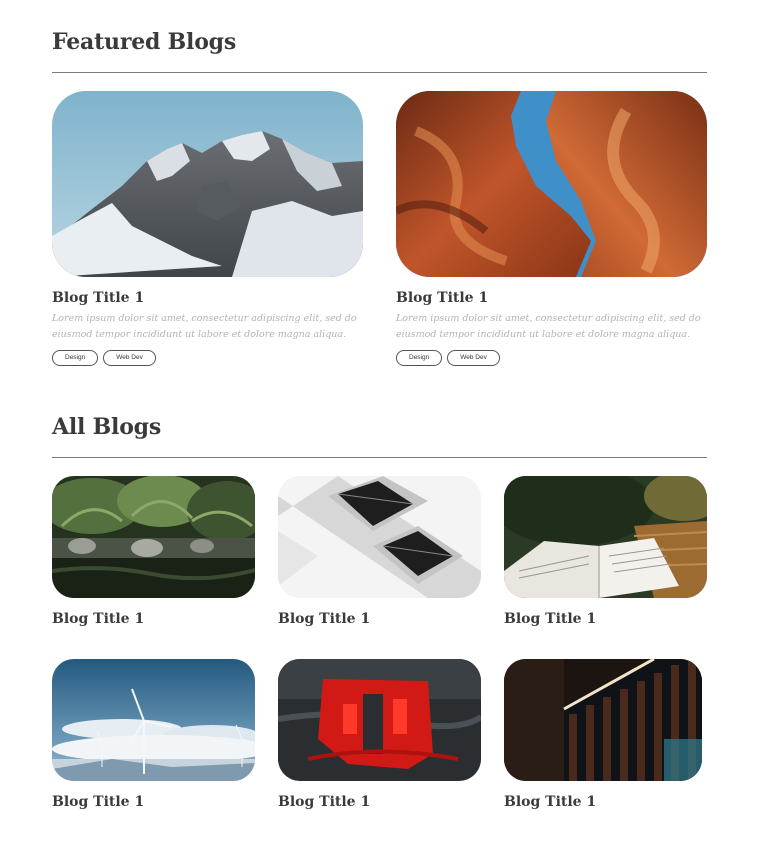 The image size is (759, 847). I want to click on all-blogs-divider, so click(379, 457).